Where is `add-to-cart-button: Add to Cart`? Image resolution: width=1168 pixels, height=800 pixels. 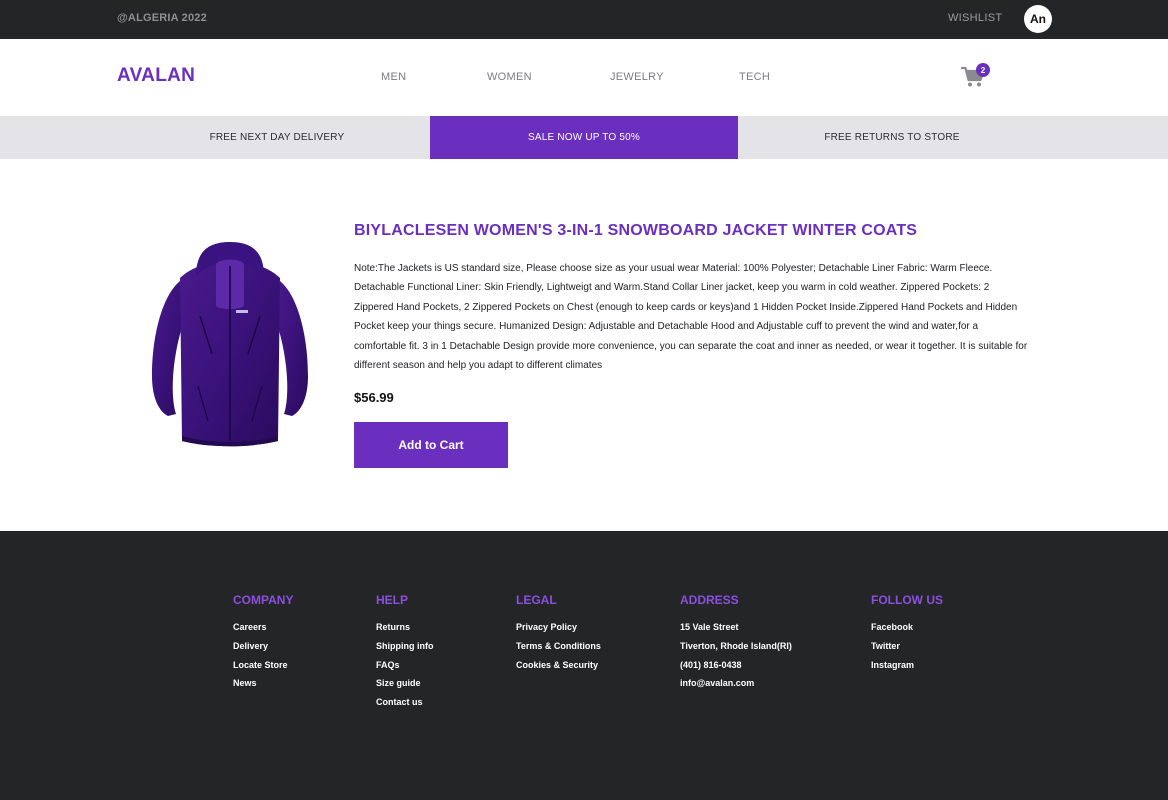
add-to-cart-button: Add to Cart is located at coordinates (431, 445).